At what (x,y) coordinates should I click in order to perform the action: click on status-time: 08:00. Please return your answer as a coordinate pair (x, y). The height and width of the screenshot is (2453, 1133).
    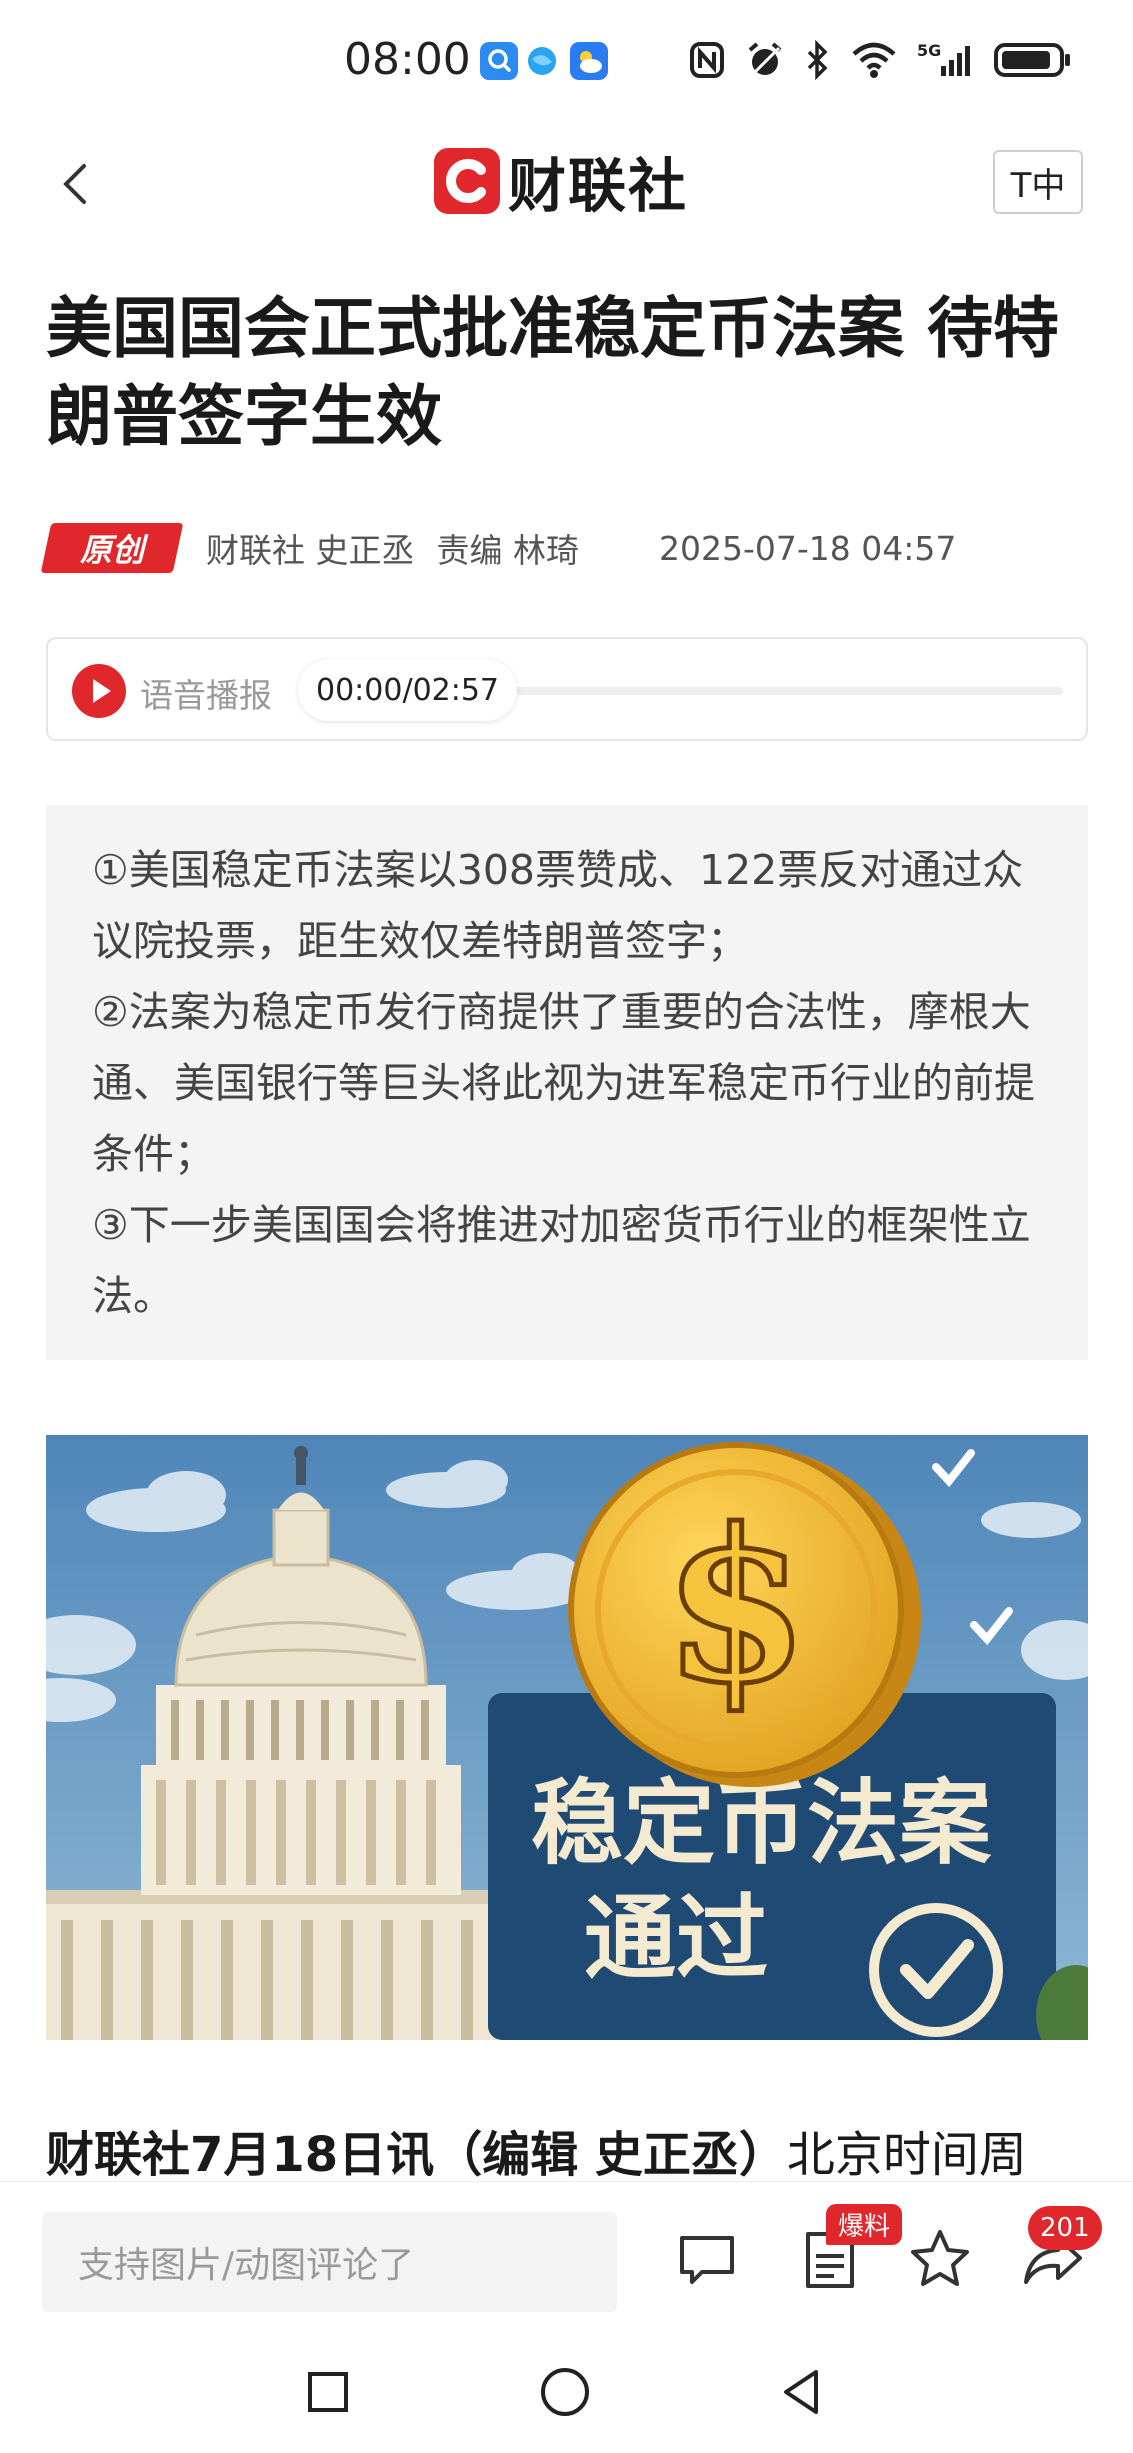
    Looking at the image, I should click on (407, 59).